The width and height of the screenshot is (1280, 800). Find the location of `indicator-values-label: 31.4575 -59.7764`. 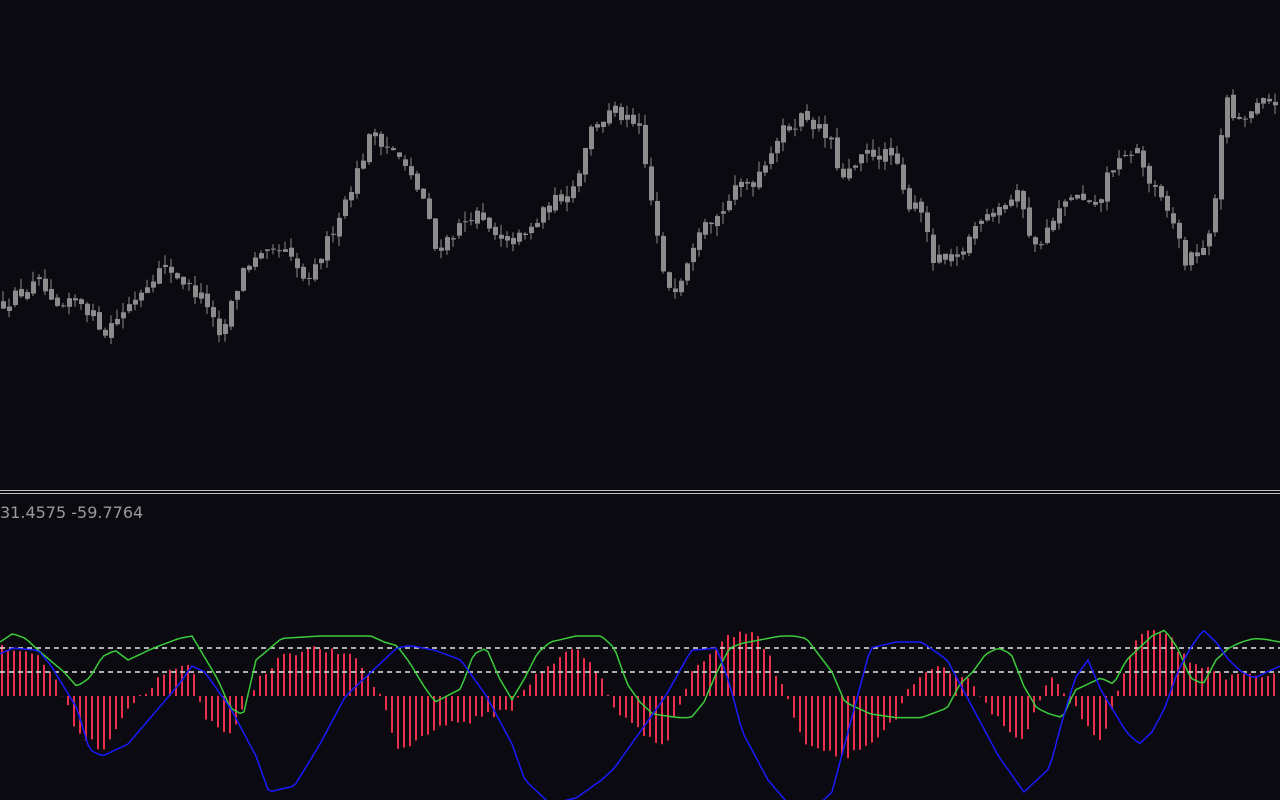

indicator-values-label: 31.4575 -59.7764 is located at coordinates (72, 512).